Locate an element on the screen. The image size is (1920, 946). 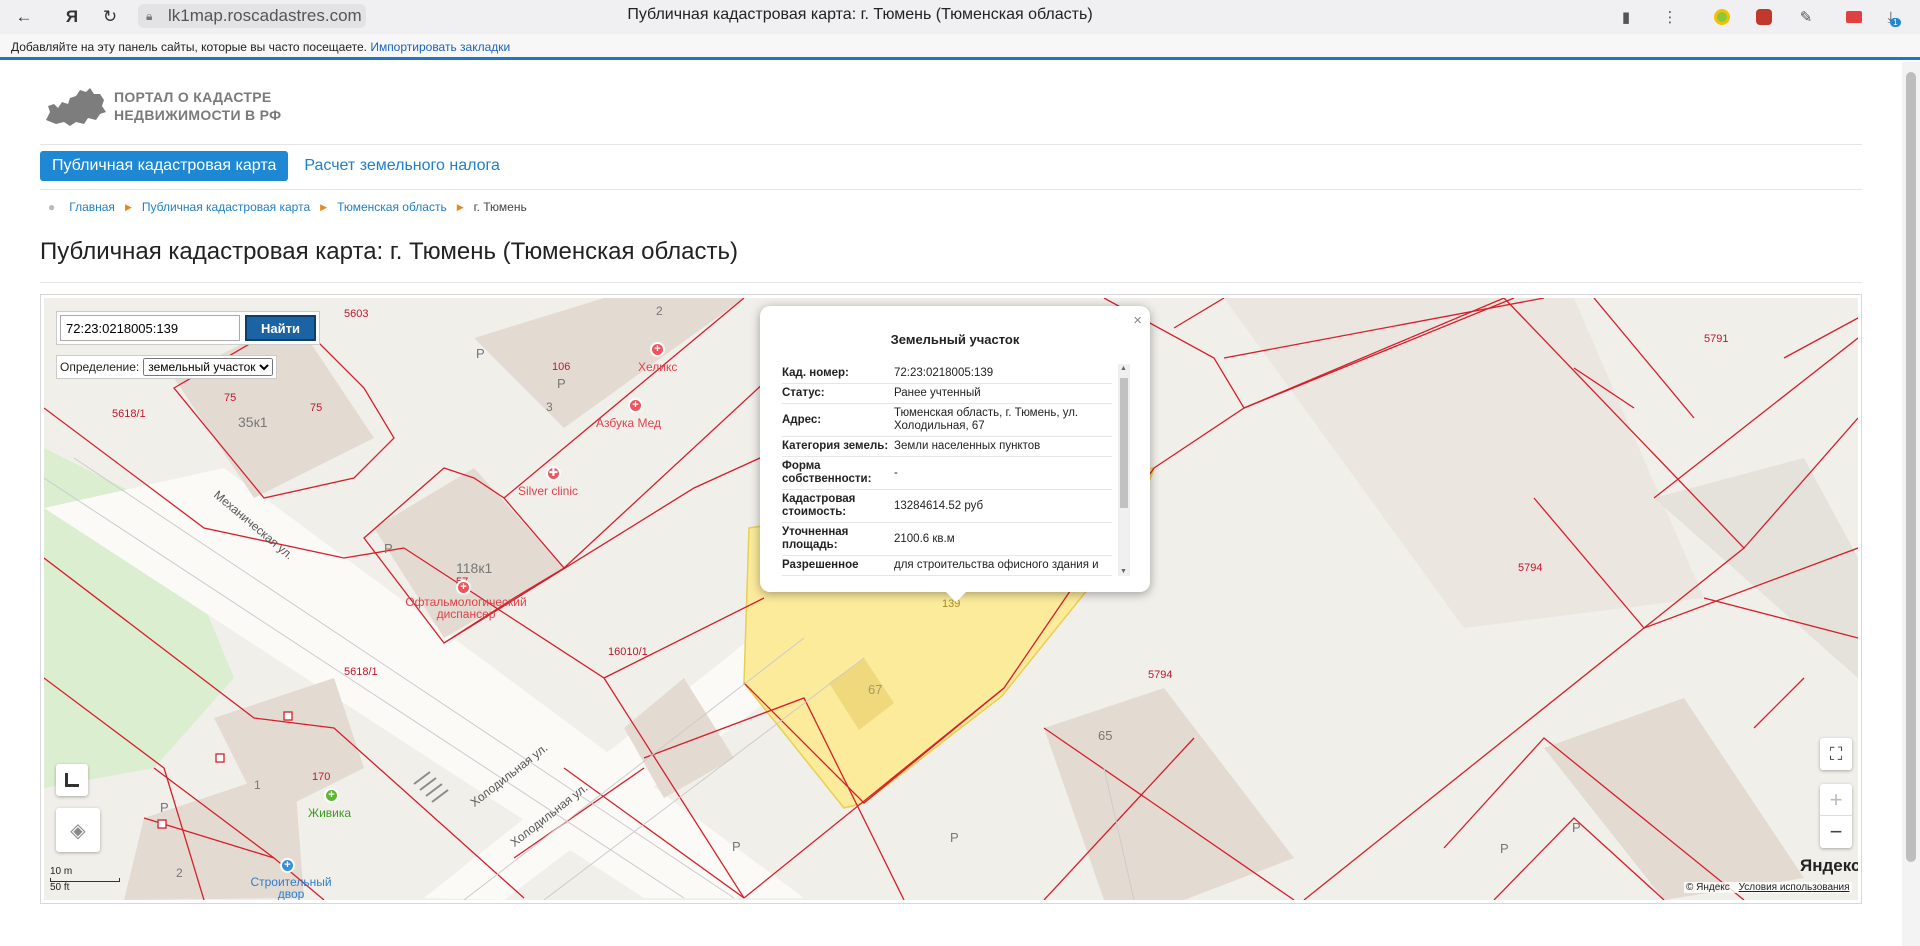
popup-scrollbar: ▲ ▼ is located at coordinates (1124, 470).